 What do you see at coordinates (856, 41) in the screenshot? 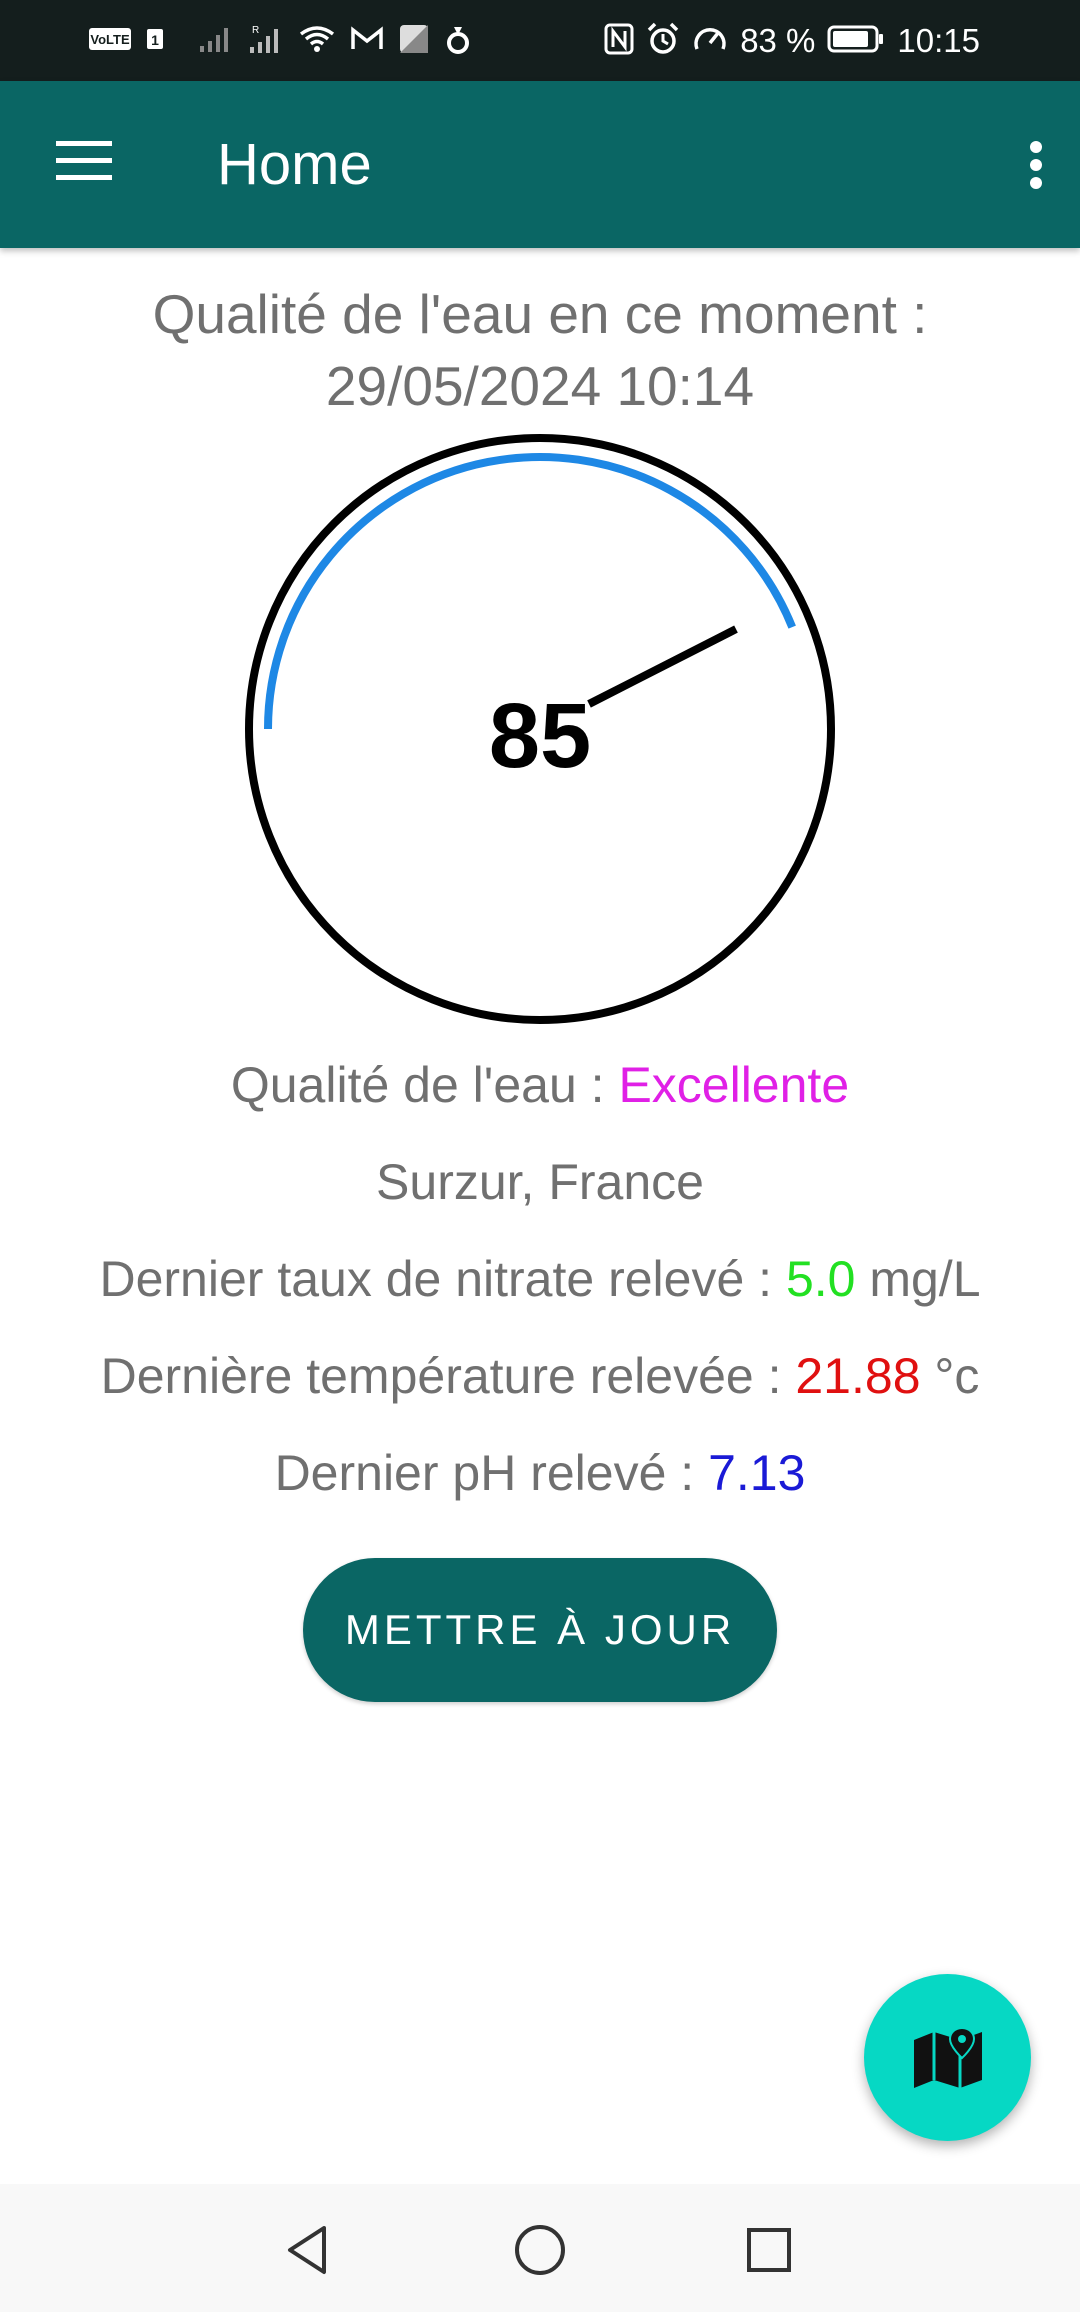
I see `battery-icon` at bounding box center [856, 41].